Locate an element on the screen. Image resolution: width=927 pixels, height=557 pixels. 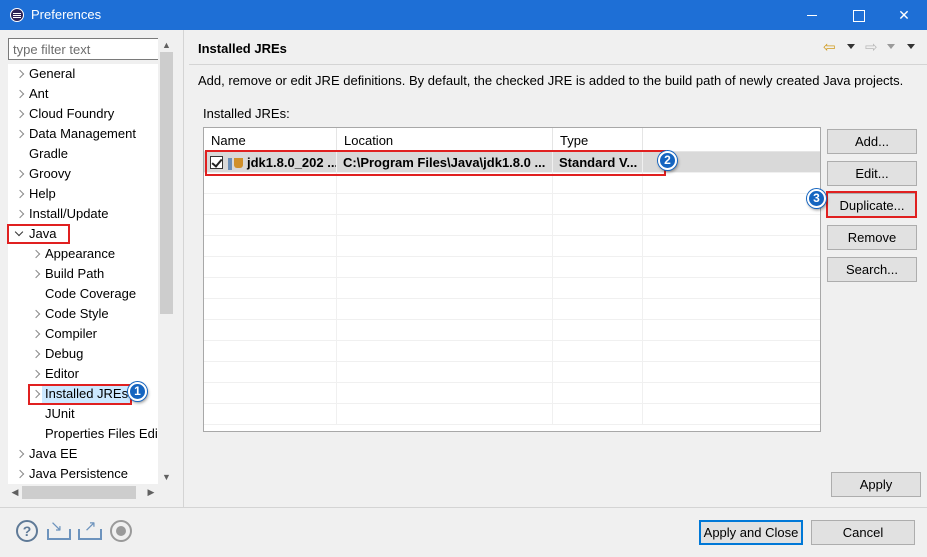
tree-item: Cloud Foundry is located at coordinates (83, 114).